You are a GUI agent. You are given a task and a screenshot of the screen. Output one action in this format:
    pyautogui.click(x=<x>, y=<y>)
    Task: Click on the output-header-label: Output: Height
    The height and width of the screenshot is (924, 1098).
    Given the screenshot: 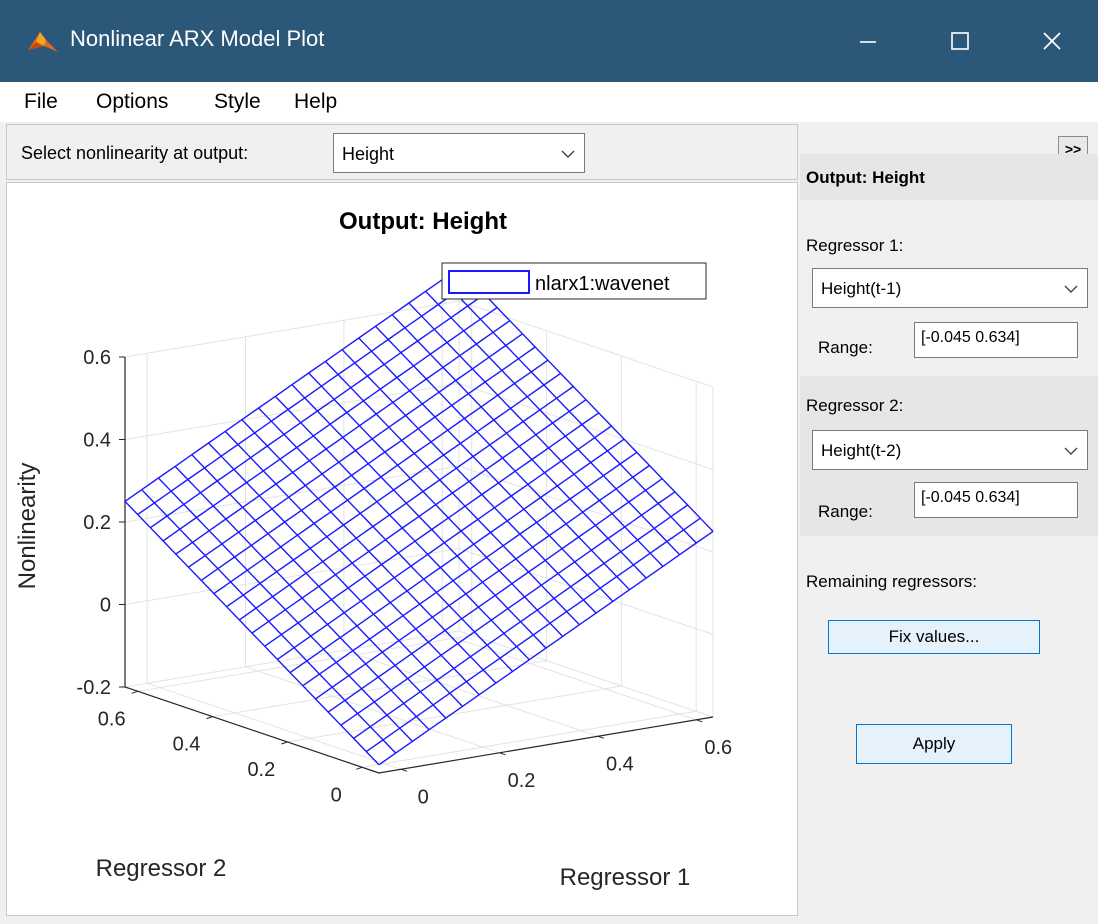 What is the action you would take?
    pyautogui.click(x=865, y=177)
    